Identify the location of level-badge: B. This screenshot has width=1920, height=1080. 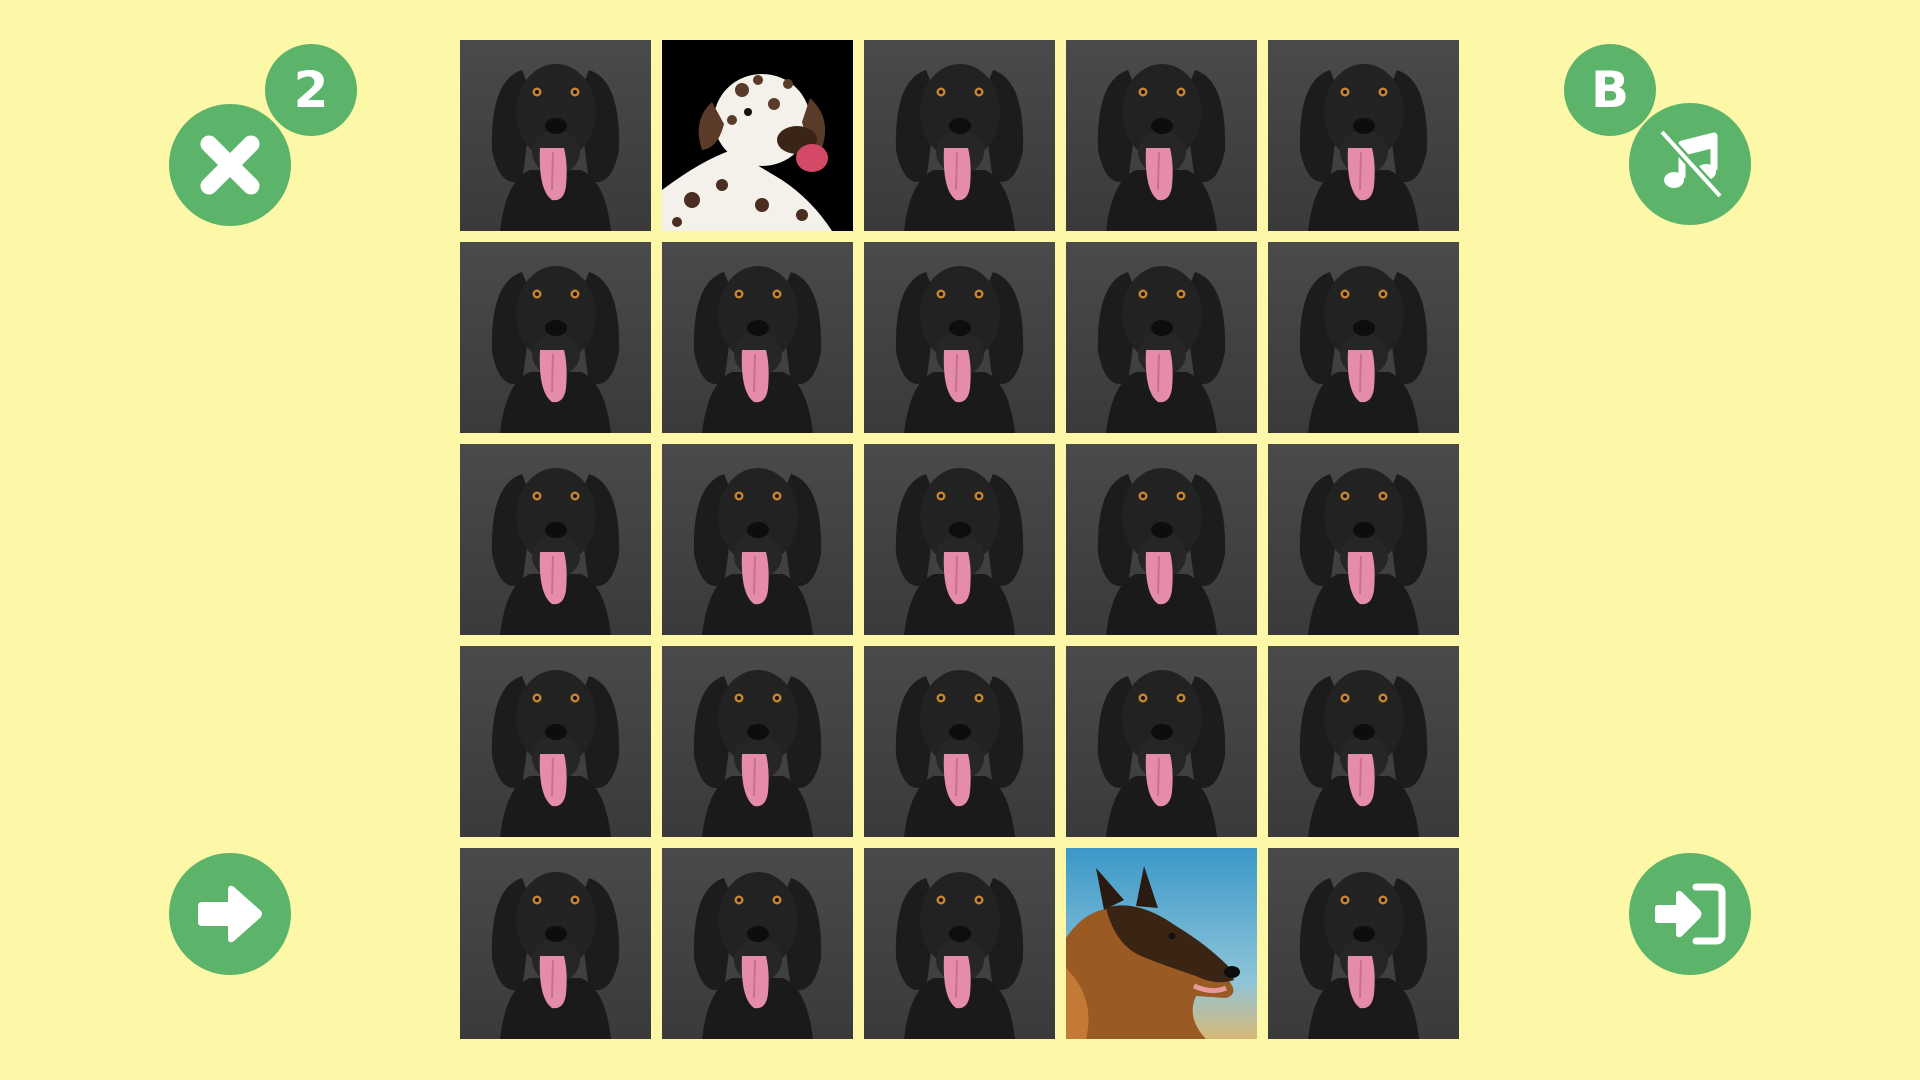
(1610, 90).